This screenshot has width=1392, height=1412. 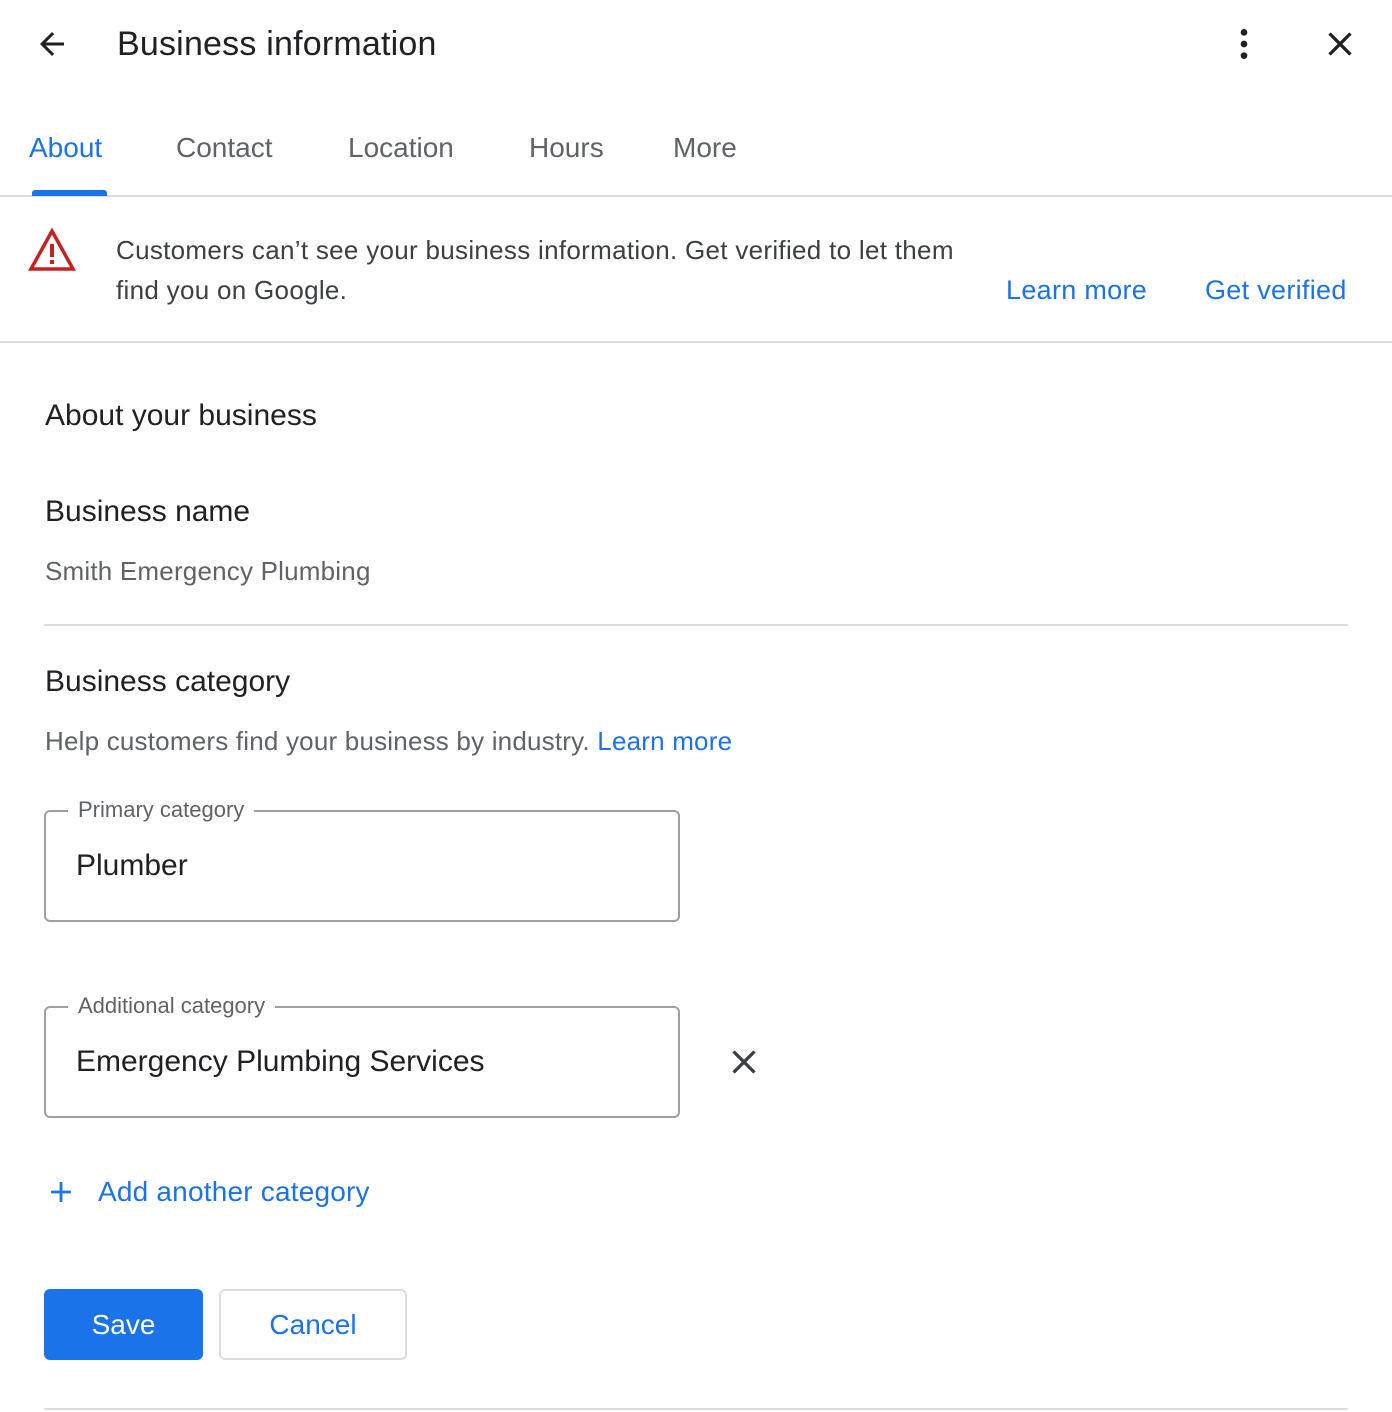 What do you see at coordinates (1276, 290) in the screenshot?
I see `get-verified-link: Get verified` at bounding box center [1276, 290].